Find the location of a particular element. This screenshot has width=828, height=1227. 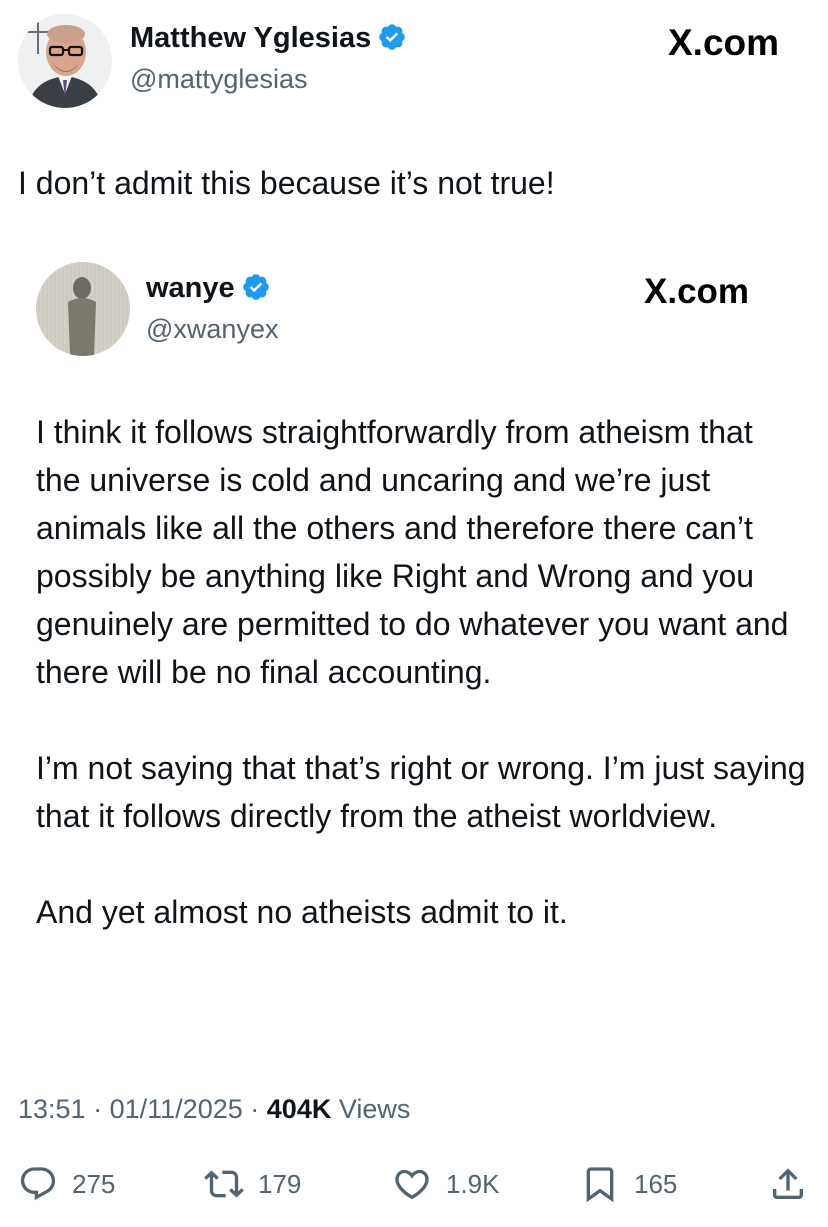

site-label: X.com is located at coordinates (724, 42).